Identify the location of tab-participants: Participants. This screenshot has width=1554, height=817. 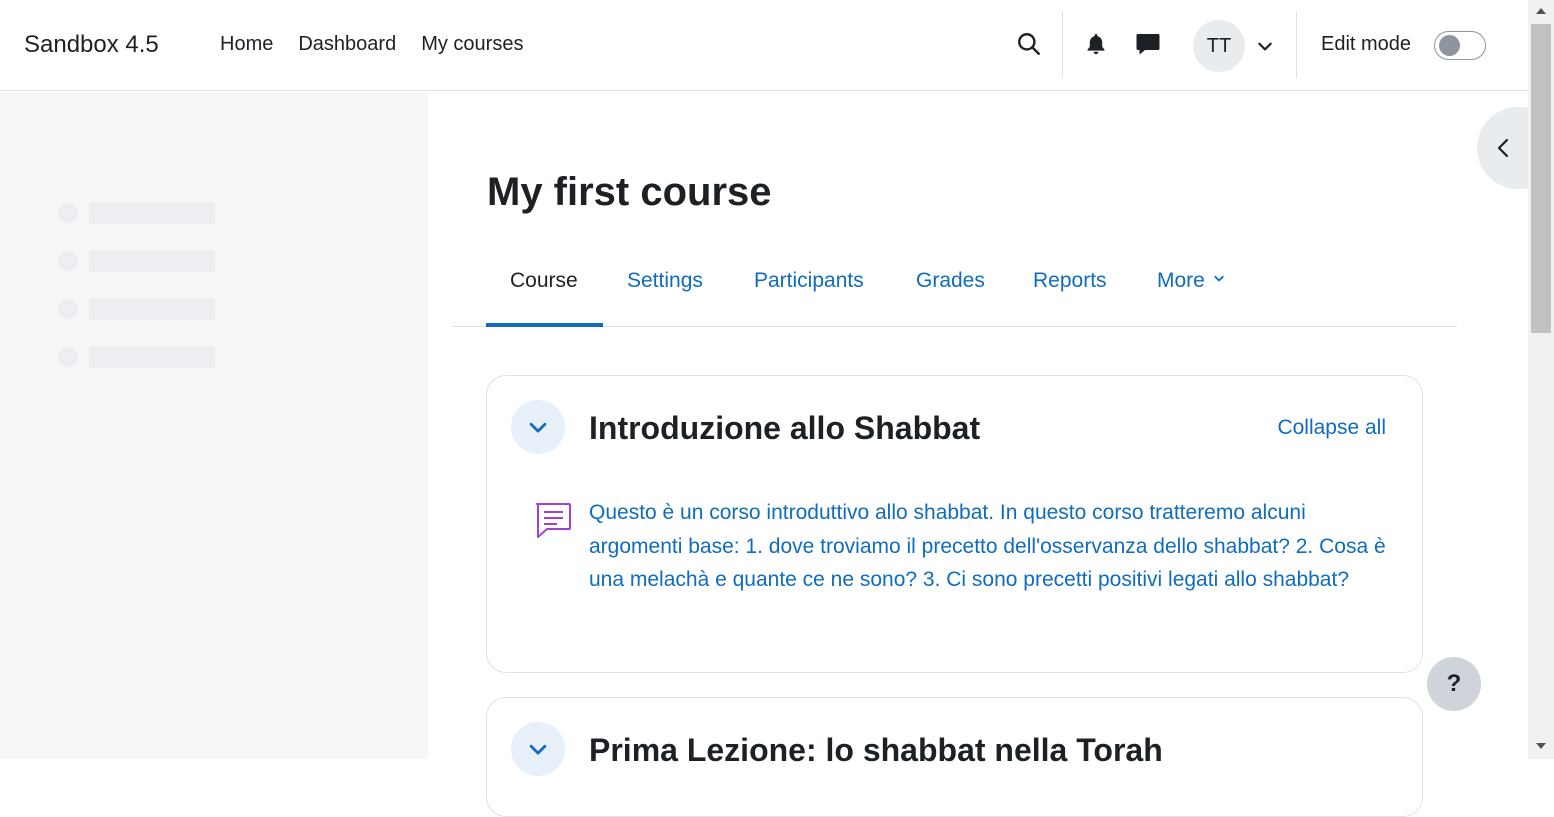
(809, 281).